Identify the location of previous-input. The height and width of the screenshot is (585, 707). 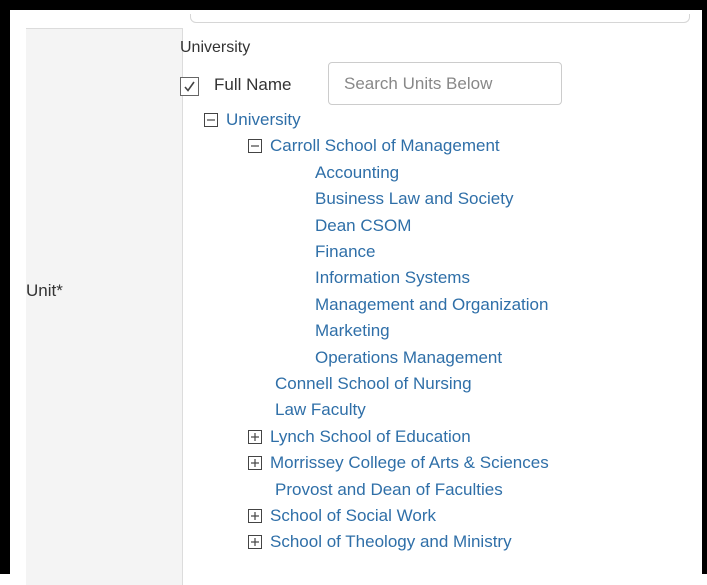
(440, 18).